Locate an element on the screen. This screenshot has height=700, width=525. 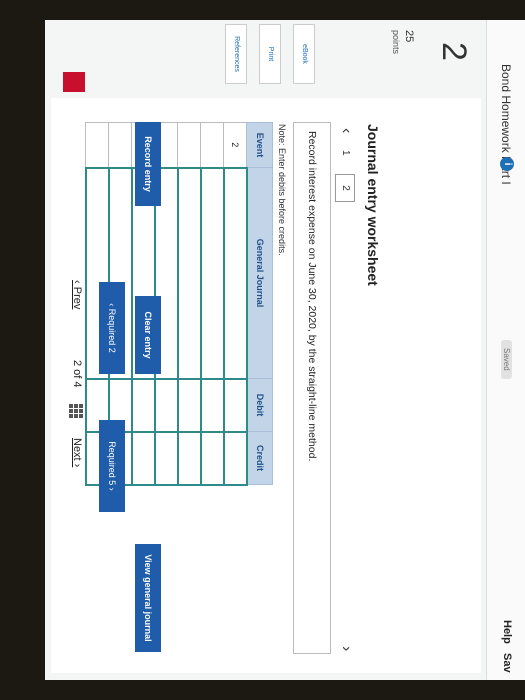
required-next-button: Required 5 › is located at coordinates (112, 466).